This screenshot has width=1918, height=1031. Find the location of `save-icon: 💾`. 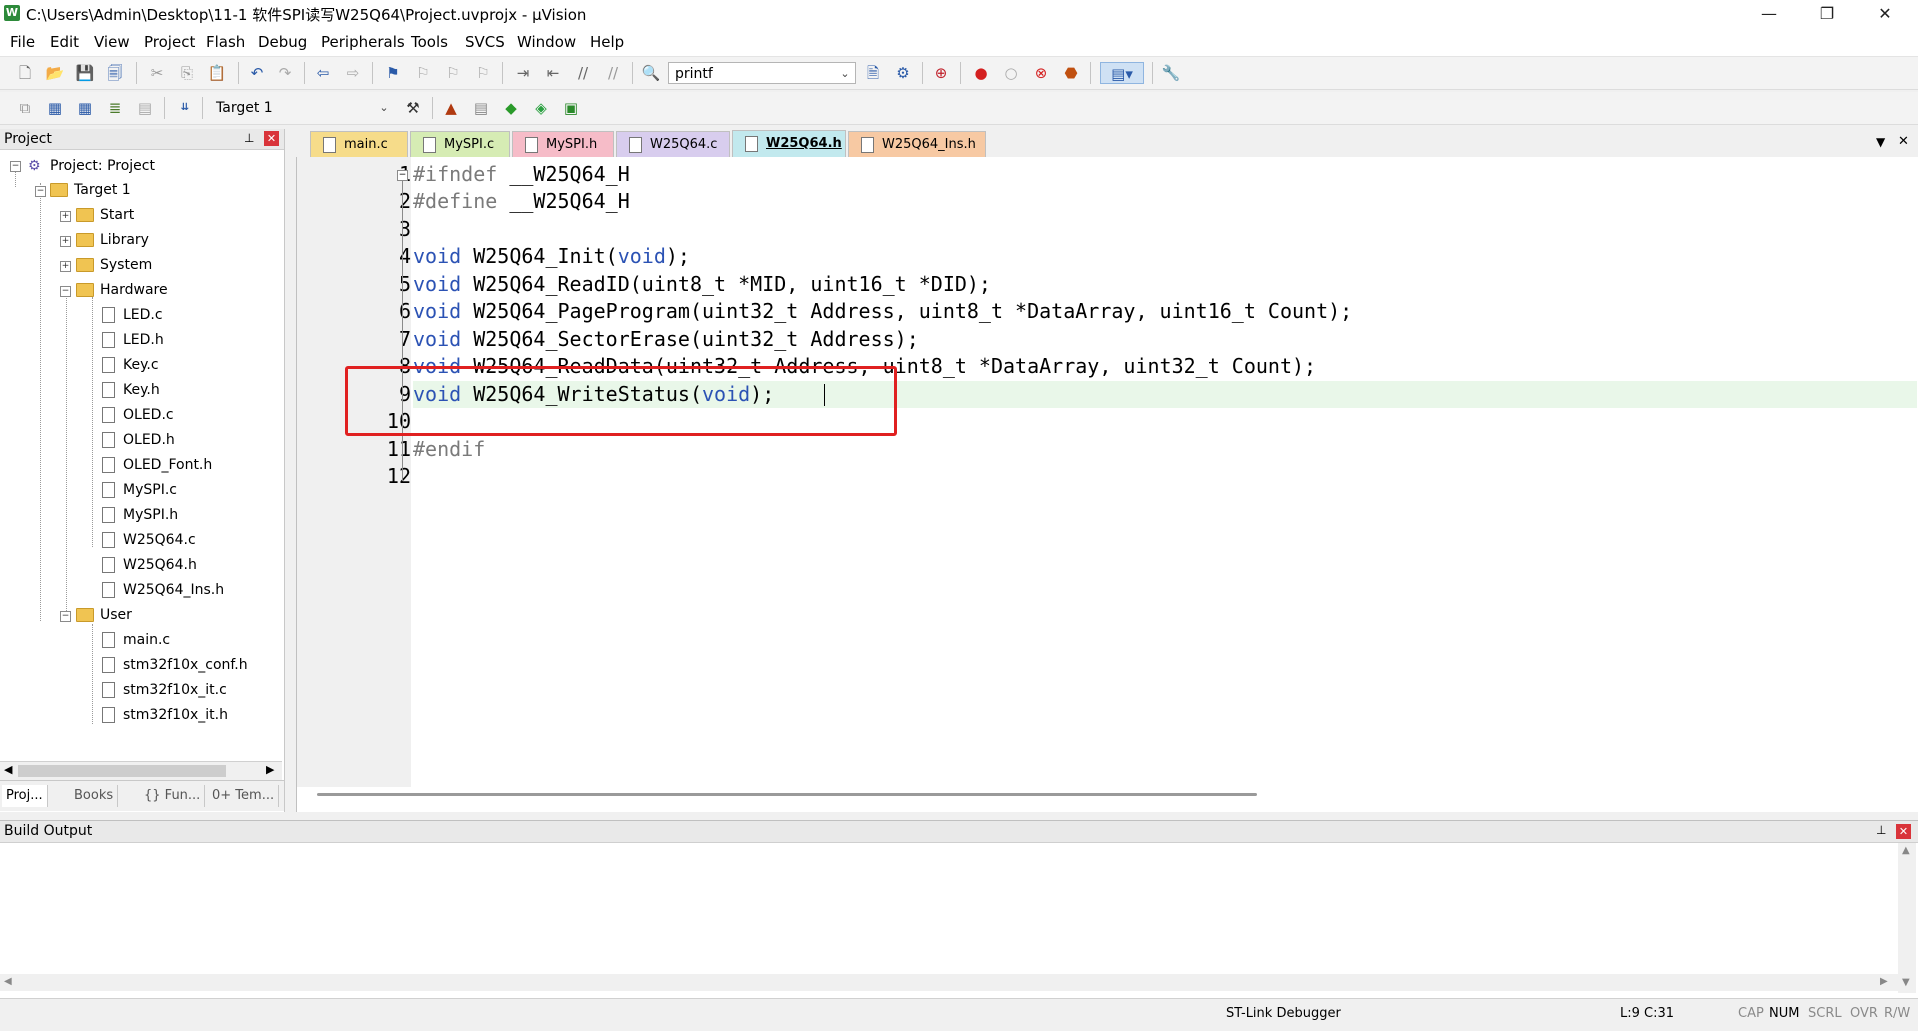

save-icon: 💾 is located at coordinates (85, 73).